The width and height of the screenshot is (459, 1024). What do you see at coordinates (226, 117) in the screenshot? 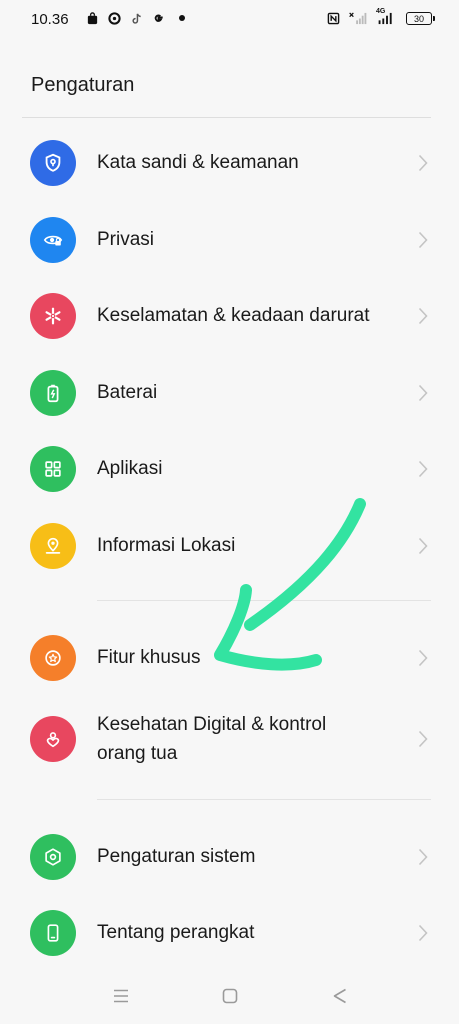
I see `header-divider` at bounding box center [226, 117].